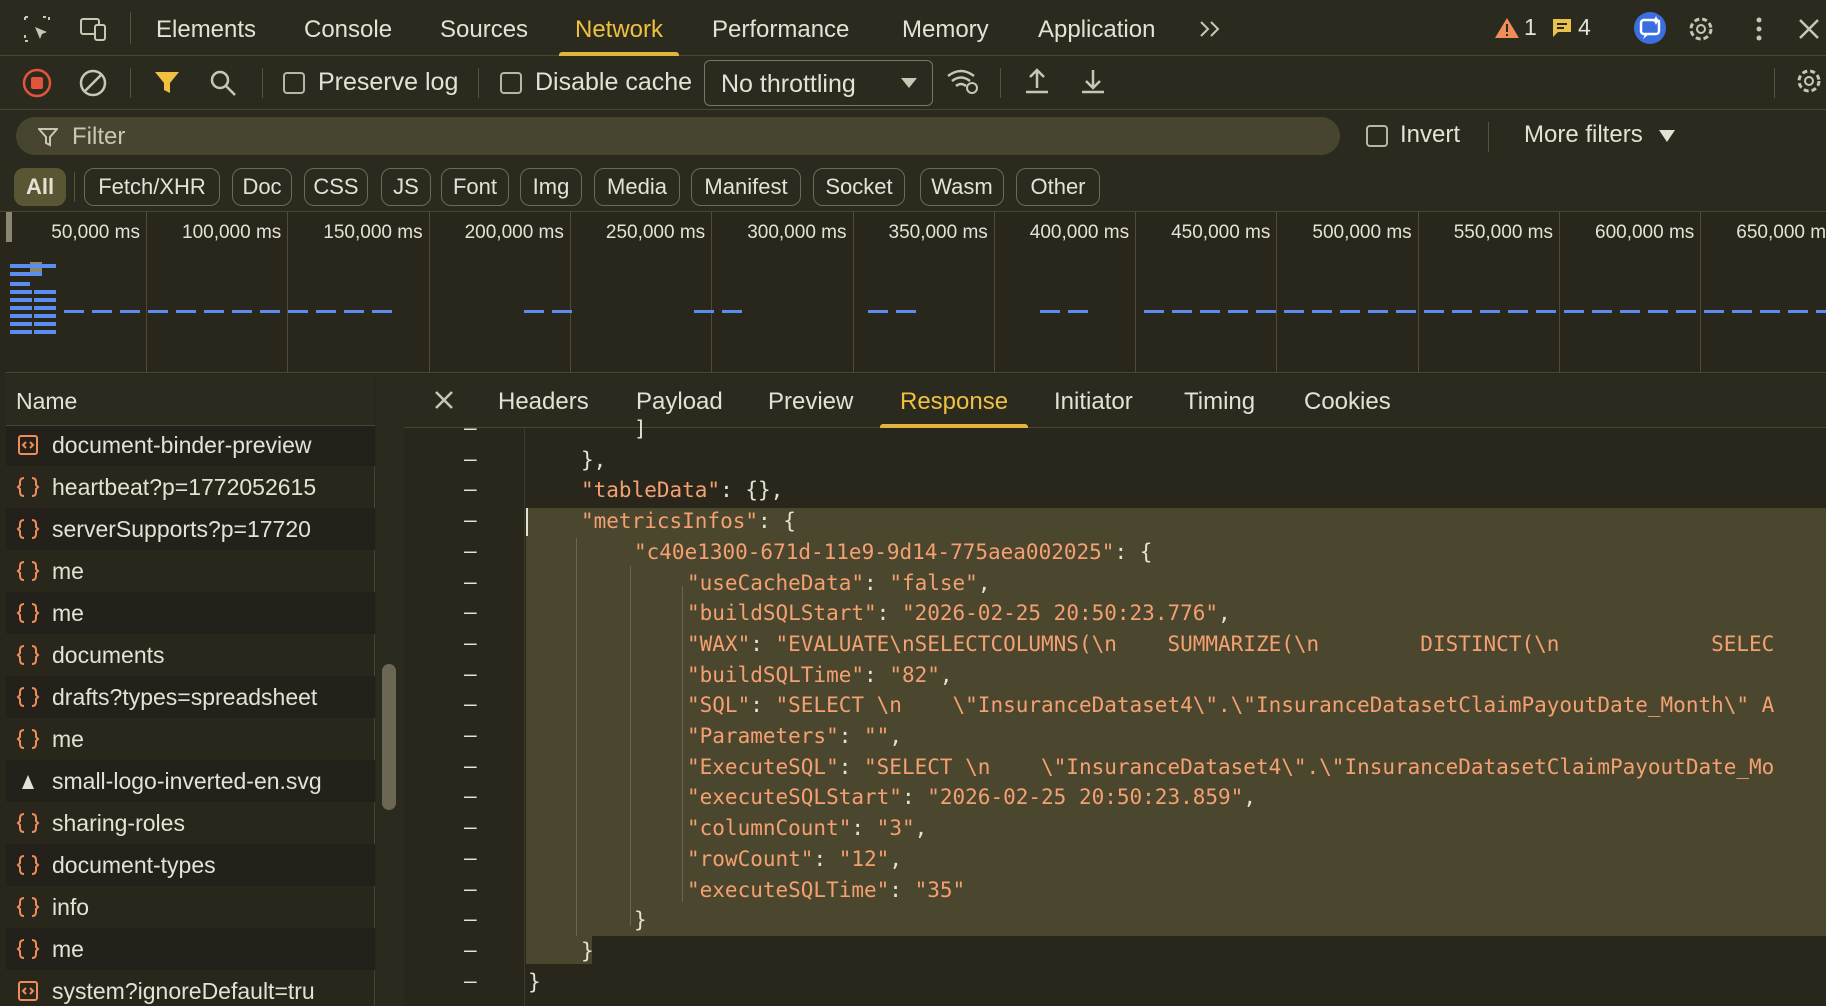 The image size is (1826, 1006). I want to click on tab-response-label: Response, so click(954, 401).